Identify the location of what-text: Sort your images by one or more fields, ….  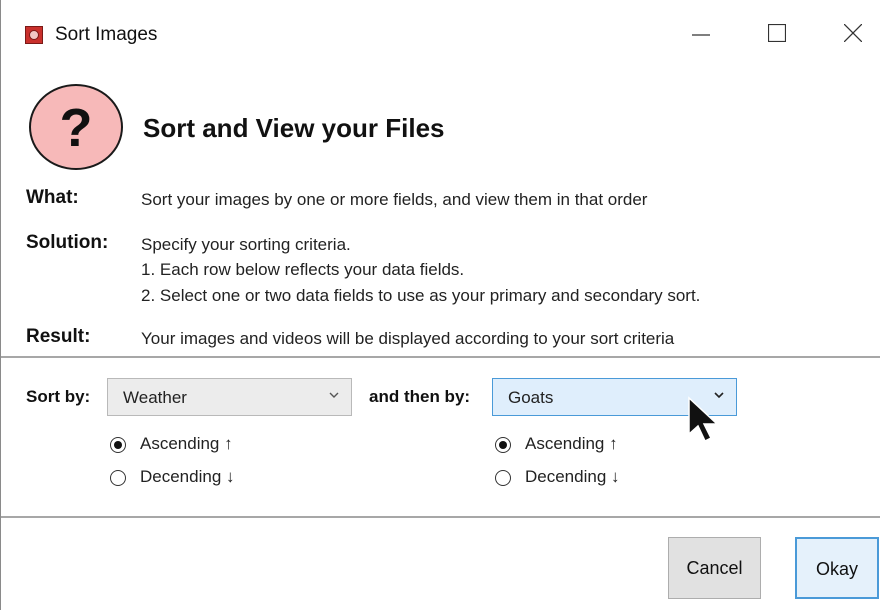
(394, 199).